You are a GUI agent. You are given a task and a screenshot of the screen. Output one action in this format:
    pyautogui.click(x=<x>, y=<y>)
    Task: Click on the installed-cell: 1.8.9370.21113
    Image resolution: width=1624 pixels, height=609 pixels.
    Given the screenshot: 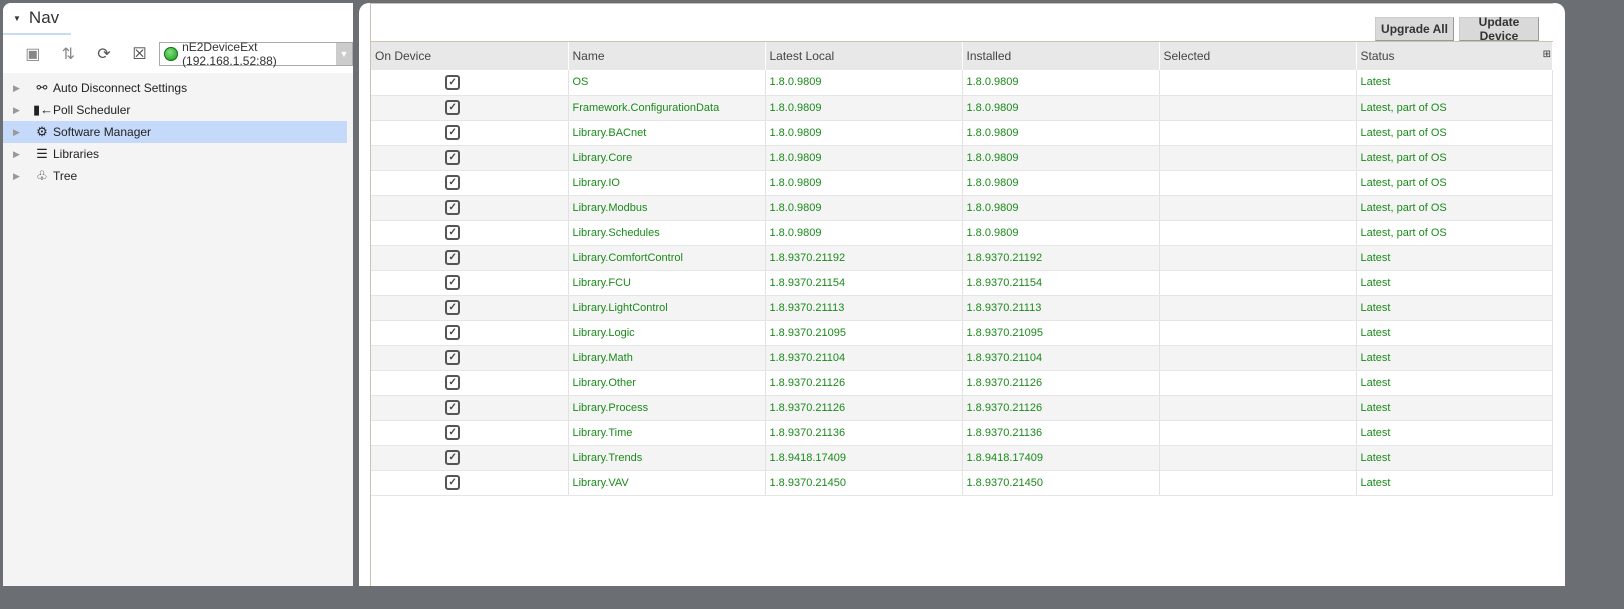 What is the action you would take?
    pyautogui.click(x=1061, y=308)
    